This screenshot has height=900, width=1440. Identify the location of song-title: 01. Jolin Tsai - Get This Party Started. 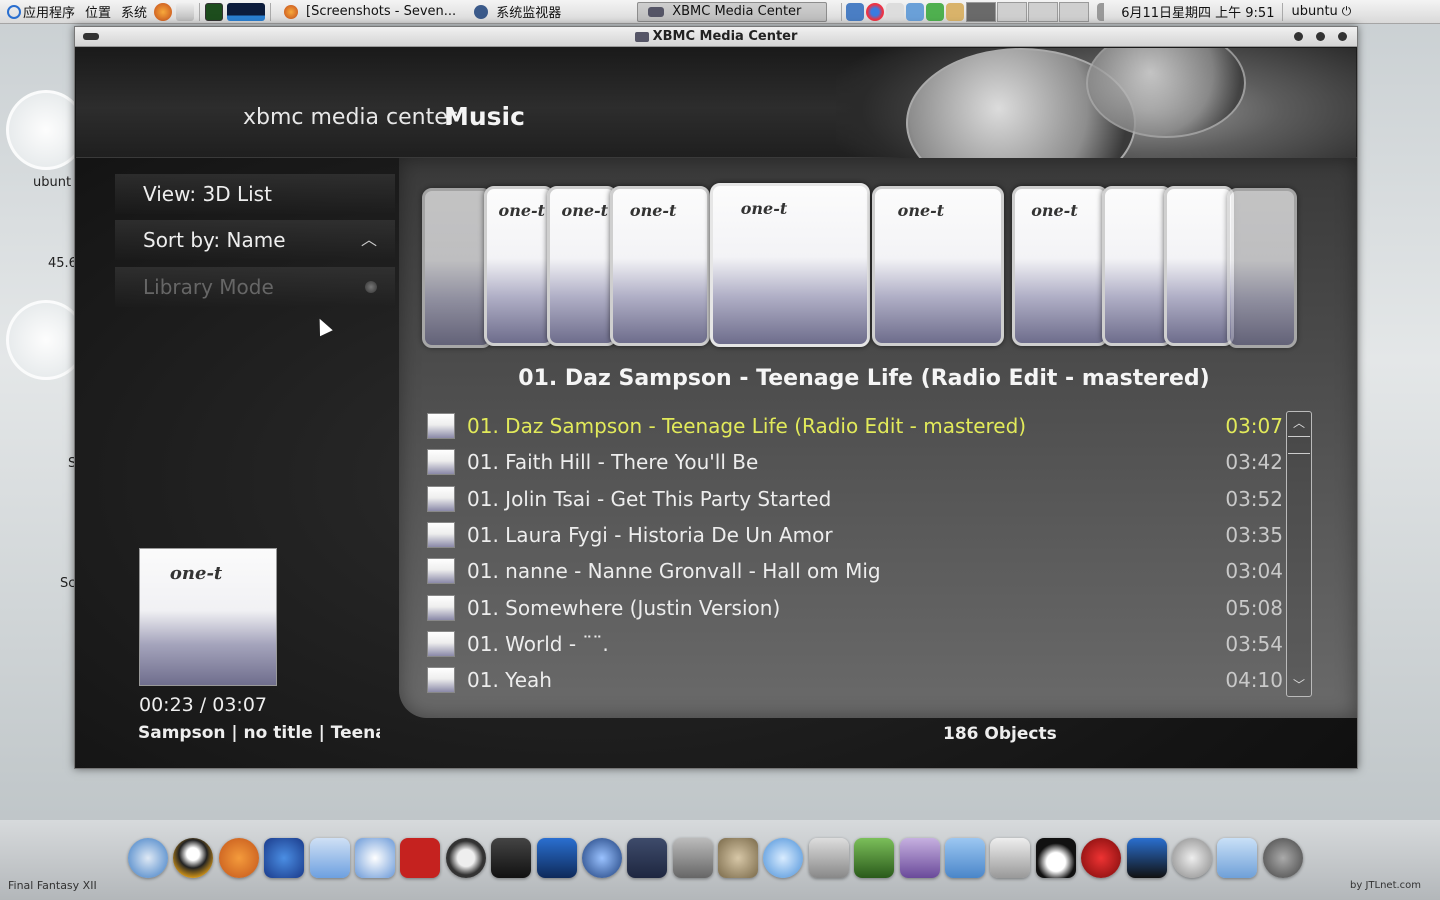
(649, 498).